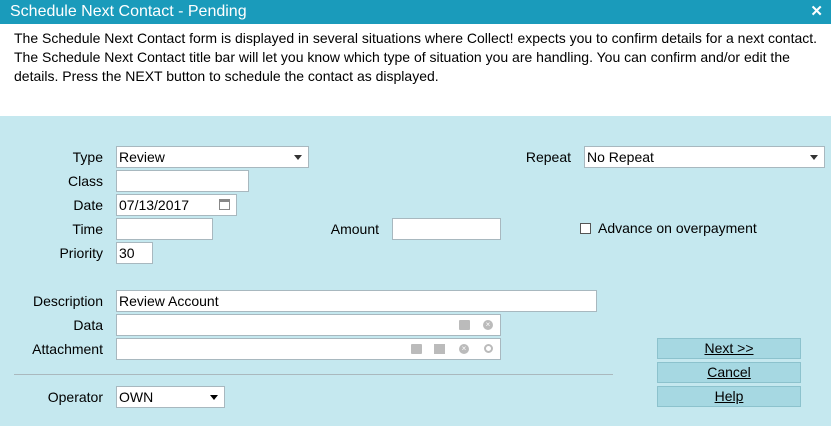 The image size is (831, 426). Describe the element at coordinates (67, 349) in the screenshot. I see `attachment-label: Attachment` at that location.